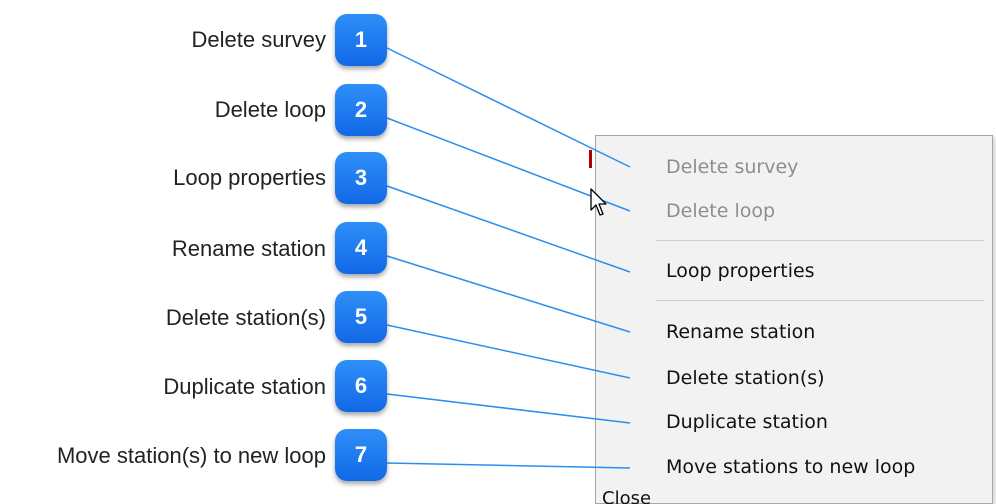 This screenshot has height=504, width=996. What do you see at coordinates (732, 167) in the screenshot?
I see `menu-item-delete-survey: Delete survey` at bounding box center [732, 167].